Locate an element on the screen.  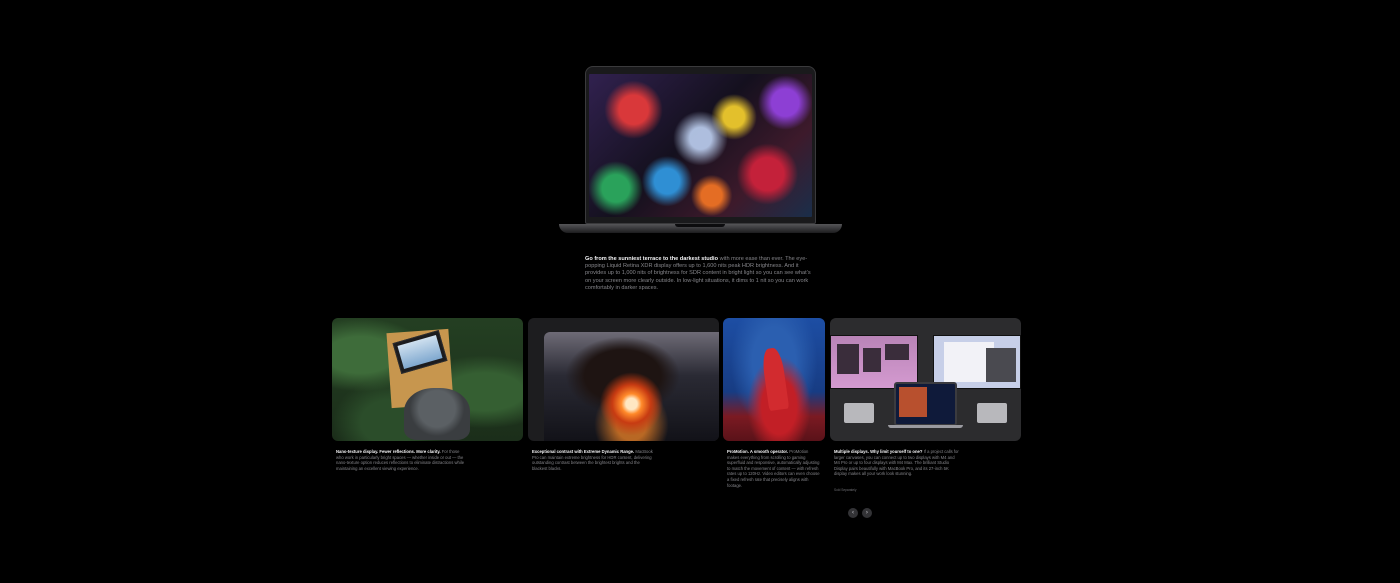
external-display-left is located at coordinates (874, 362).